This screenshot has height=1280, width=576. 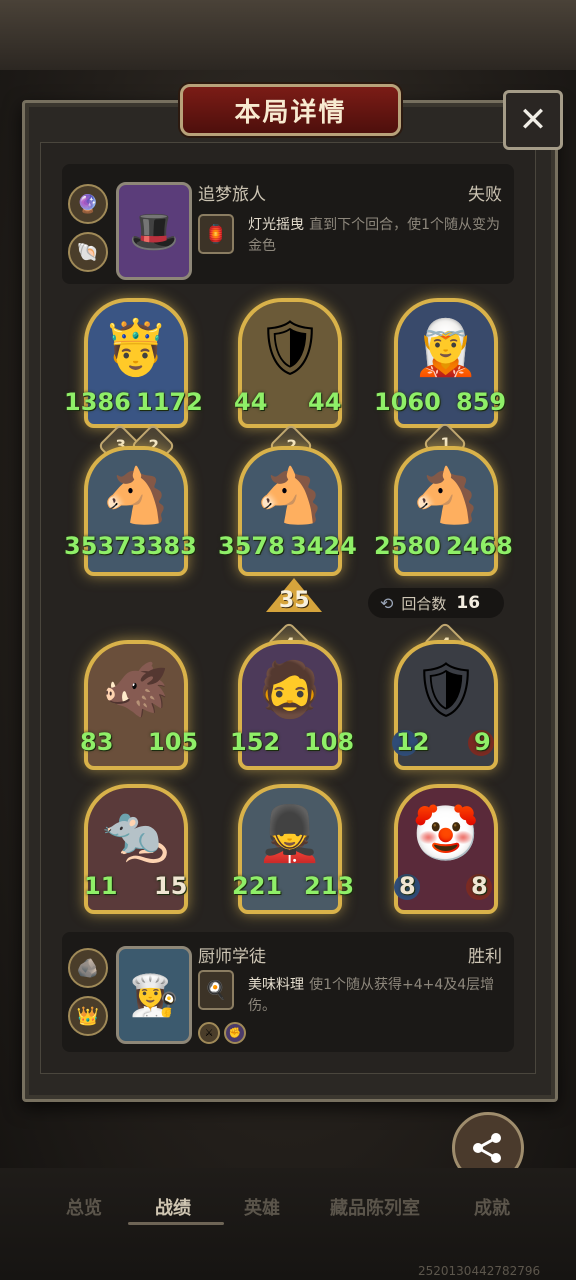 What do you see at coordinates (325, 402) in the screenshot?
I see `unit-health: 44` at bounding box center [325, 402].